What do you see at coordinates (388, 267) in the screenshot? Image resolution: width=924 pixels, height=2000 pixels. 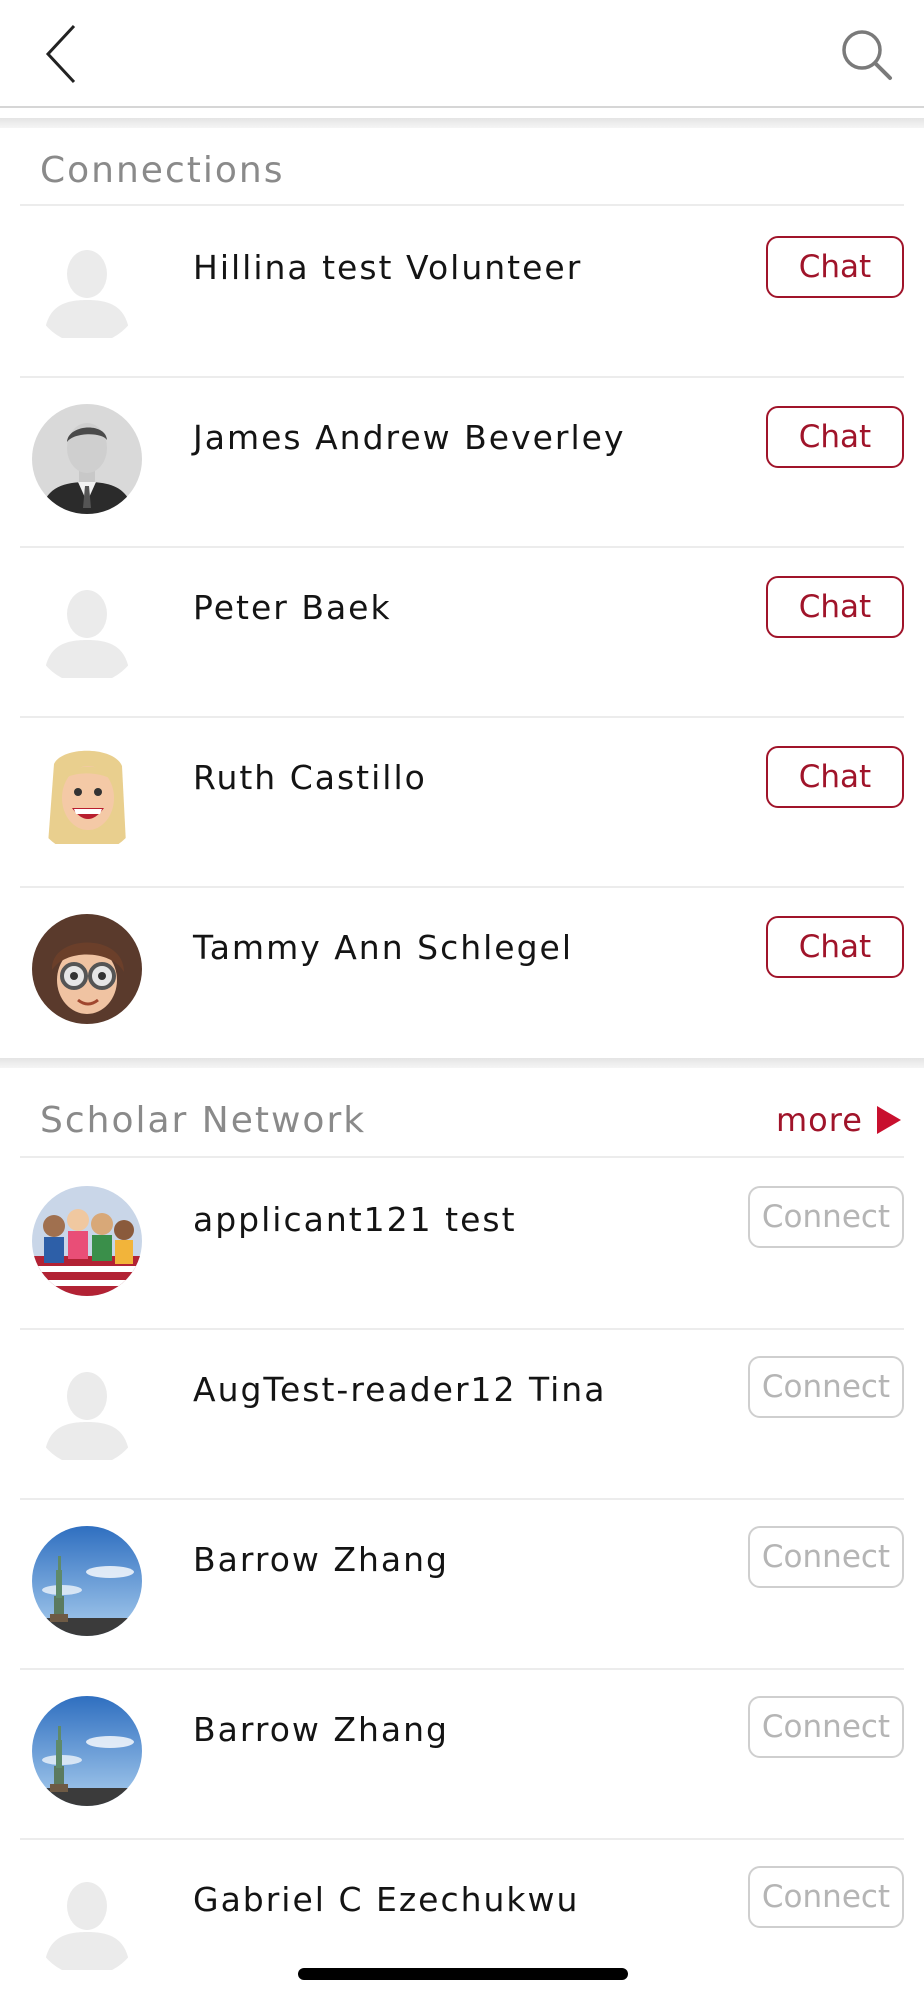 I see `person-name: Hillina test Volunteer` at bounding box center [388, 267].